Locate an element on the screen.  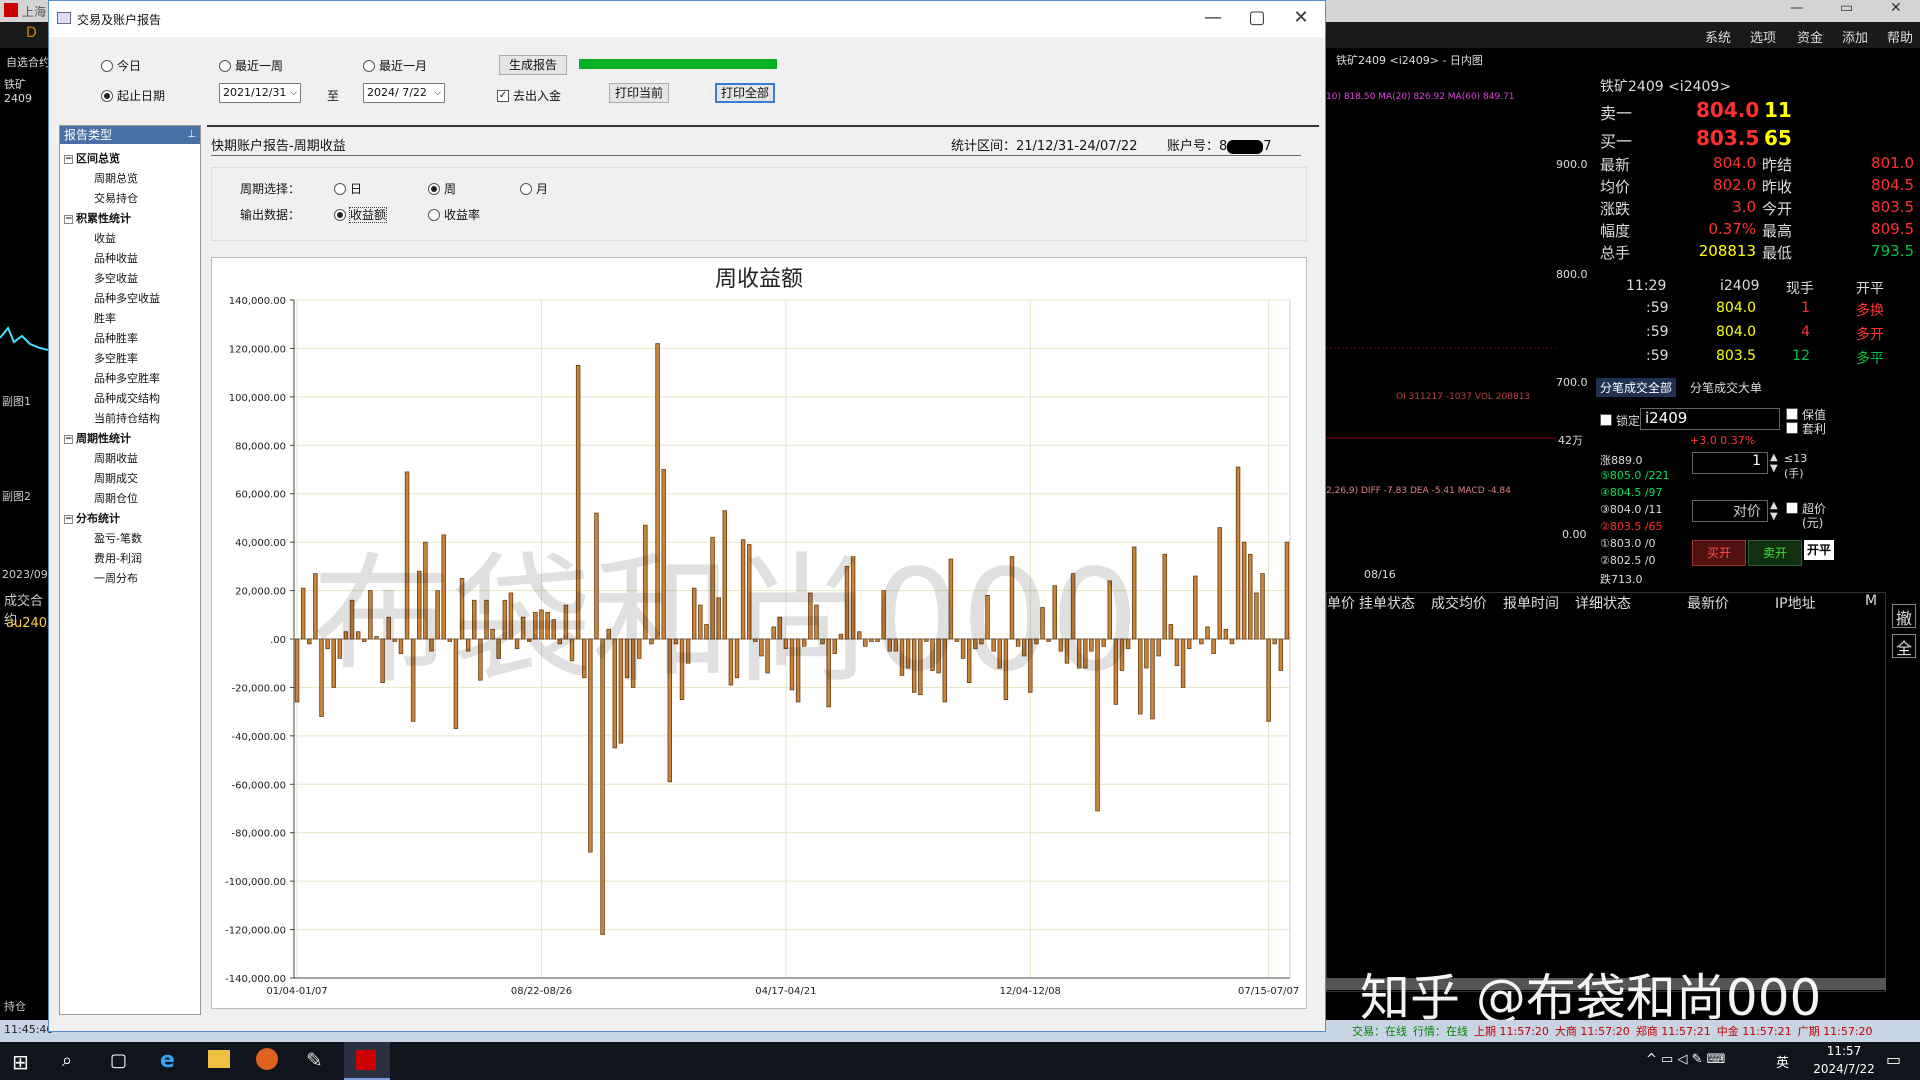
clock-time: 11:57 is located at coordinates (1844, 1051).